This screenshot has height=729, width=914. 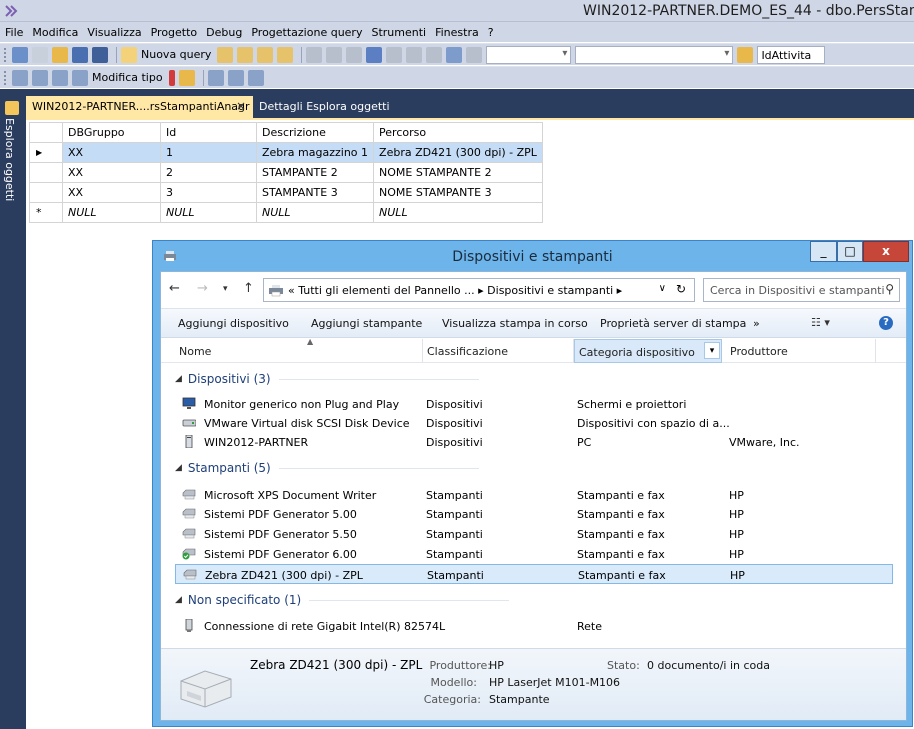 I want to click on print-server-properties-button: Proprietà server di stampa, so click(x=673, y=323).